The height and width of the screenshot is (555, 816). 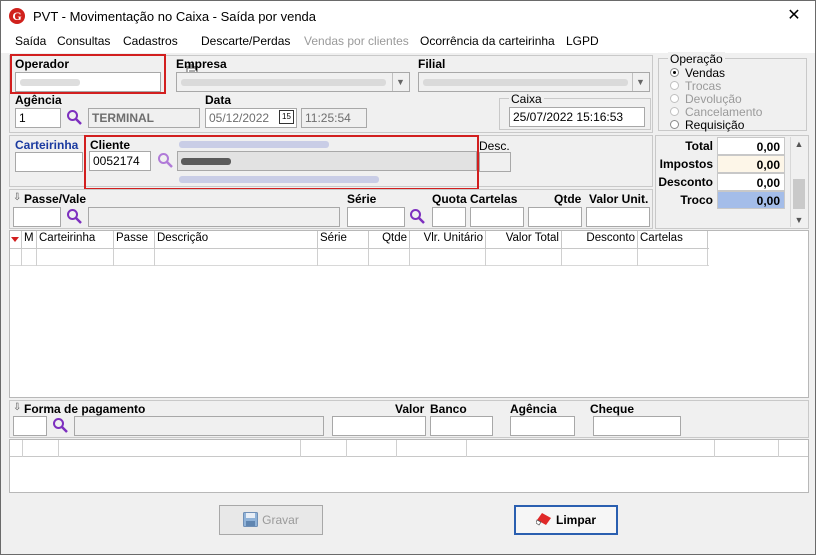 I want to click on col-vlr-unitario: Vlr. Unitário, so click(x=448, y=239).